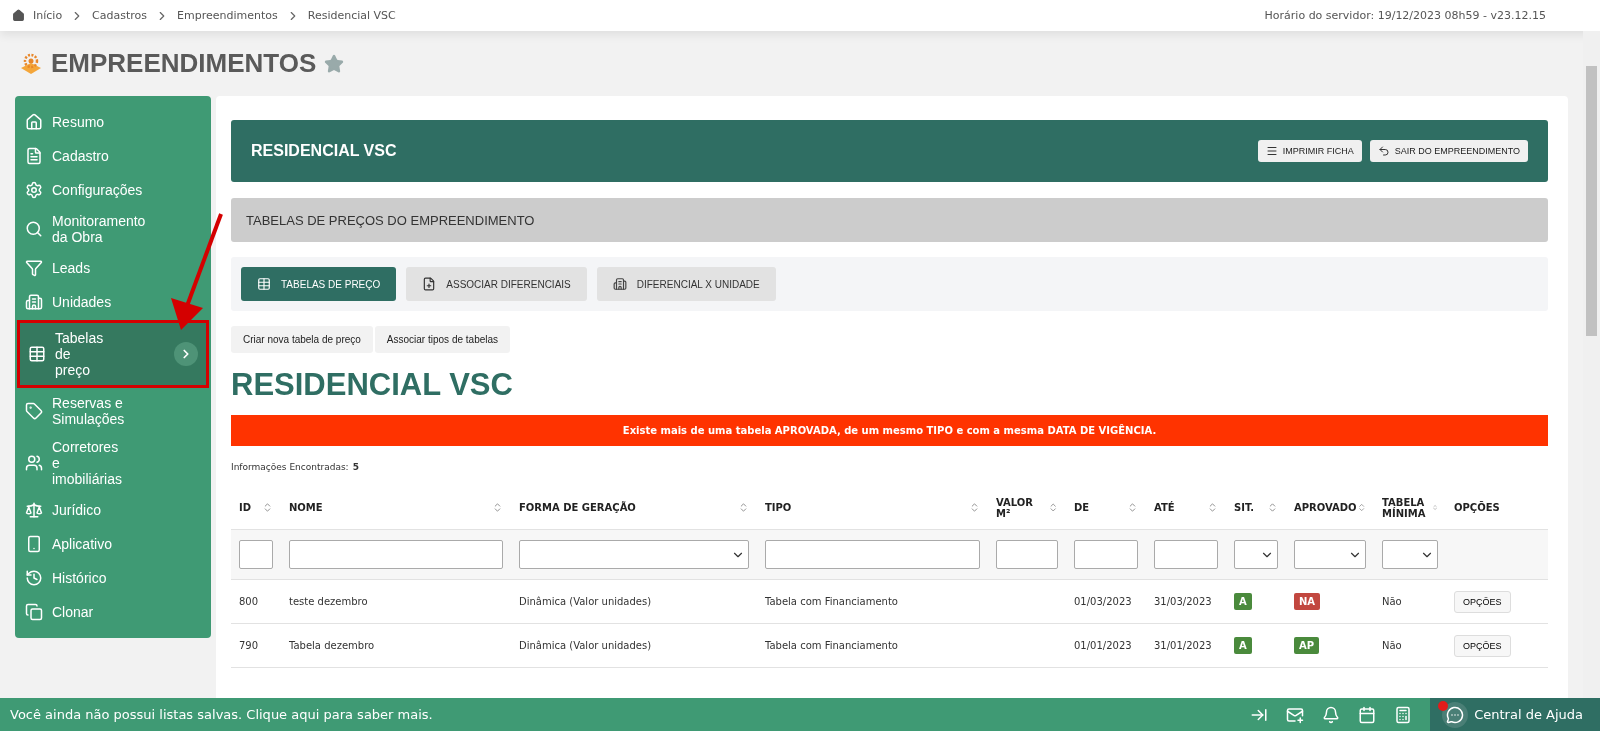  What do you see at coordinates (1295, 714) in the screenshot?
I see `mail-icon` at bounding box center [1295, 714].